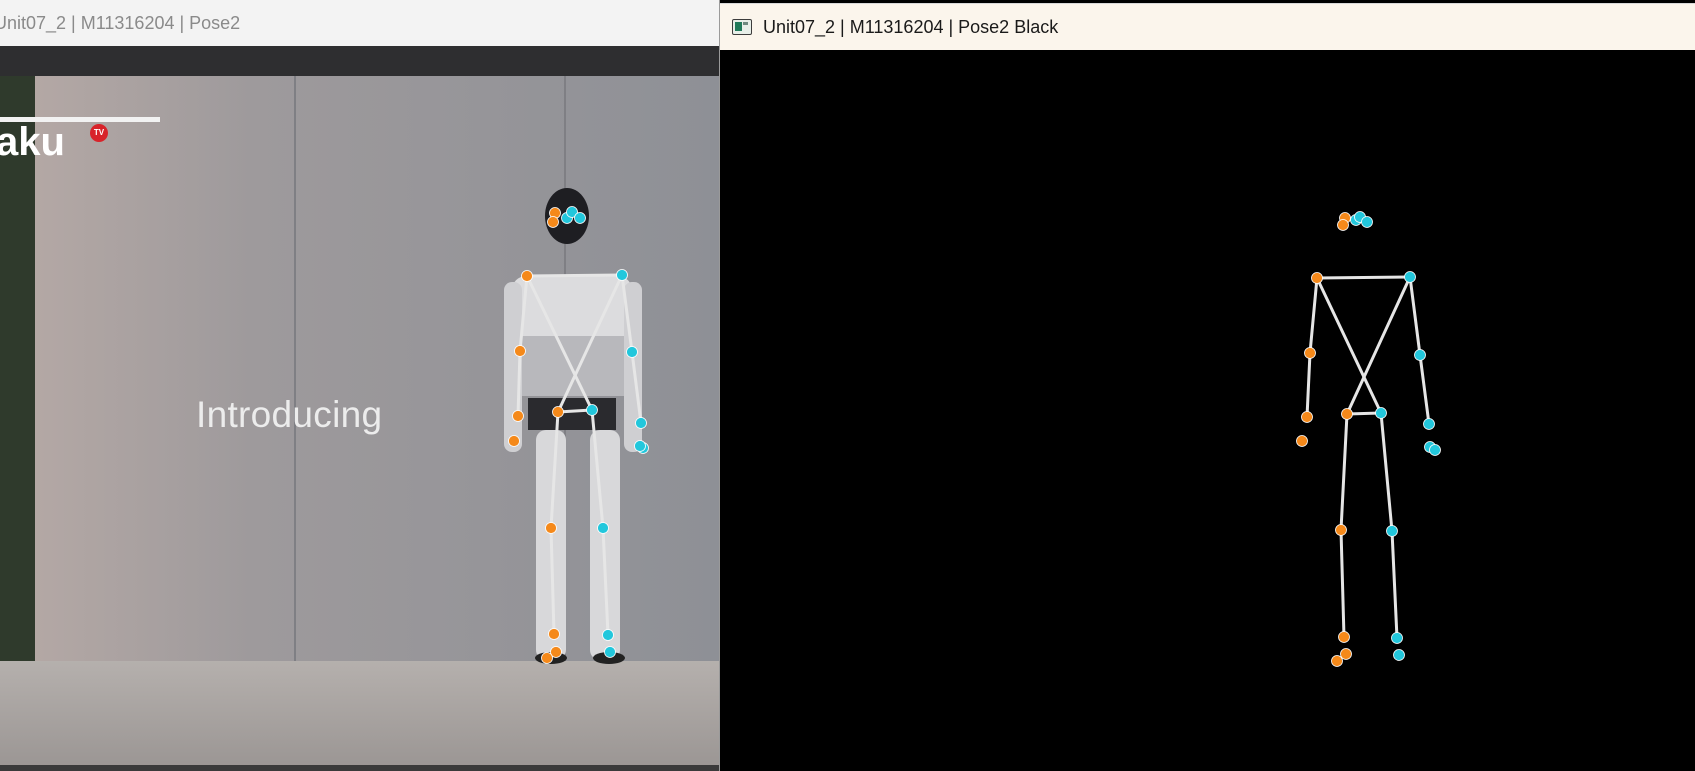 This screenshot has width=1695, height=771. Describe the element at coordinates (911, 26) in the screenshot. I see `pose2-black-window-title: Unit07_2 | M11316204 | Pose2 Black` at that location.